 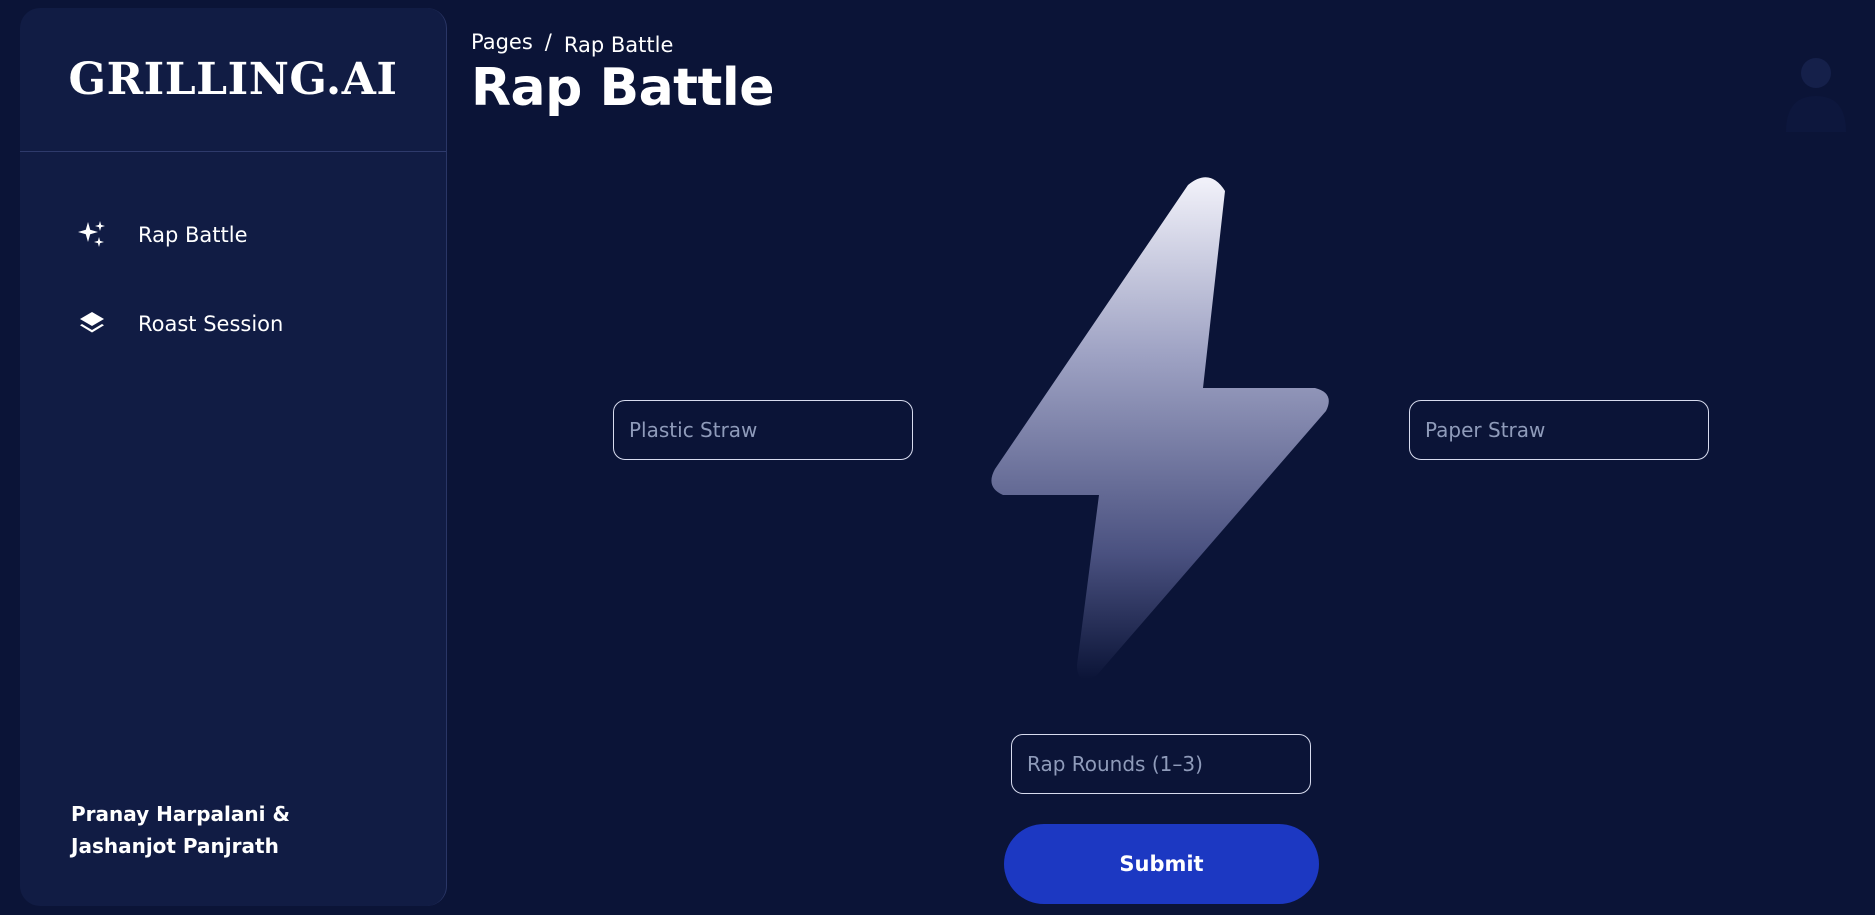 I want to click on left-contender-input, so click(x=763, y=430).